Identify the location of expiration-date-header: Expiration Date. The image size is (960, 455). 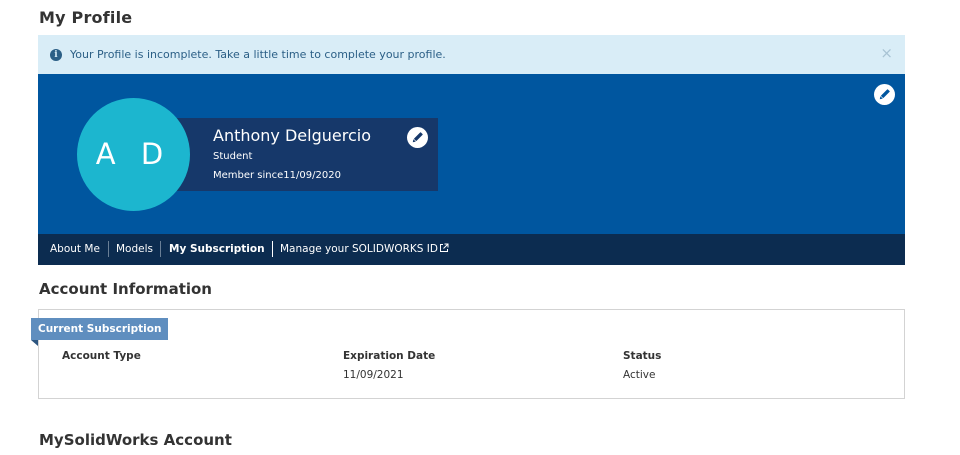
(389, 356).